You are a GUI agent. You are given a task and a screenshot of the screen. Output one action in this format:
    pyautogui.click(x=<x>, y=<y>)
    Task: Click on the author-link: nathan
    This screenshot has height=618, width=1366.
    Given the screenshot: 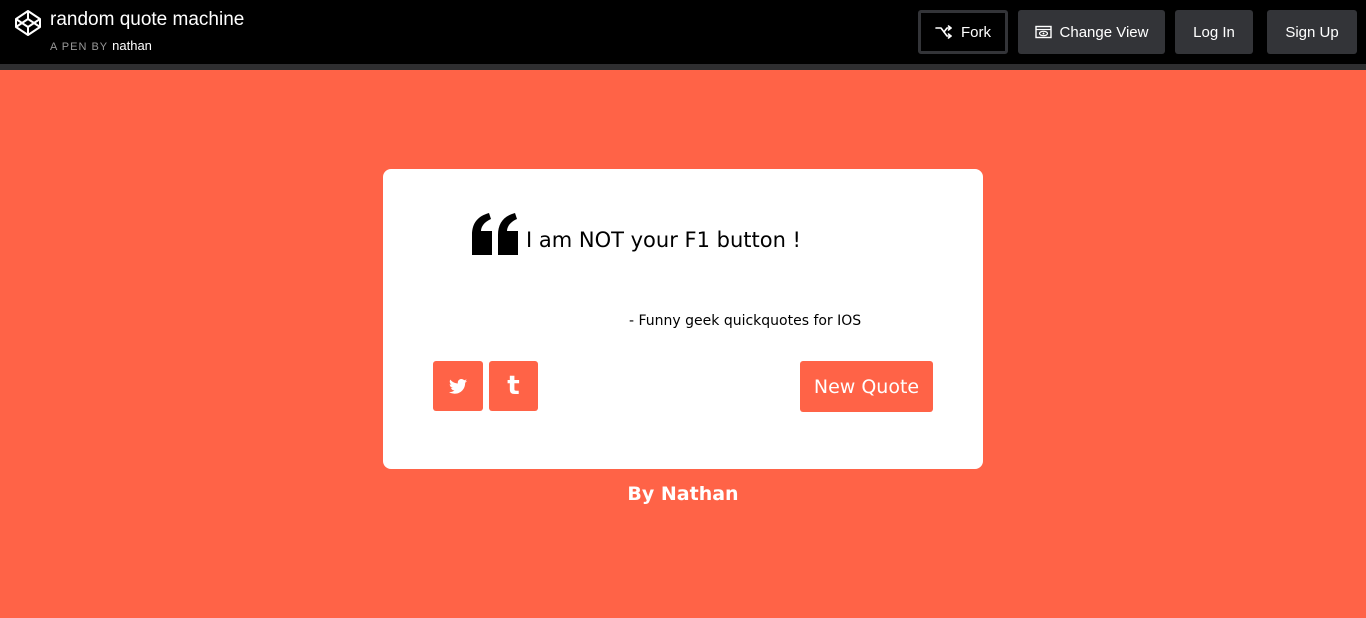 What is the action you would take?
    pyautogui.click(x=132, y=45)
    